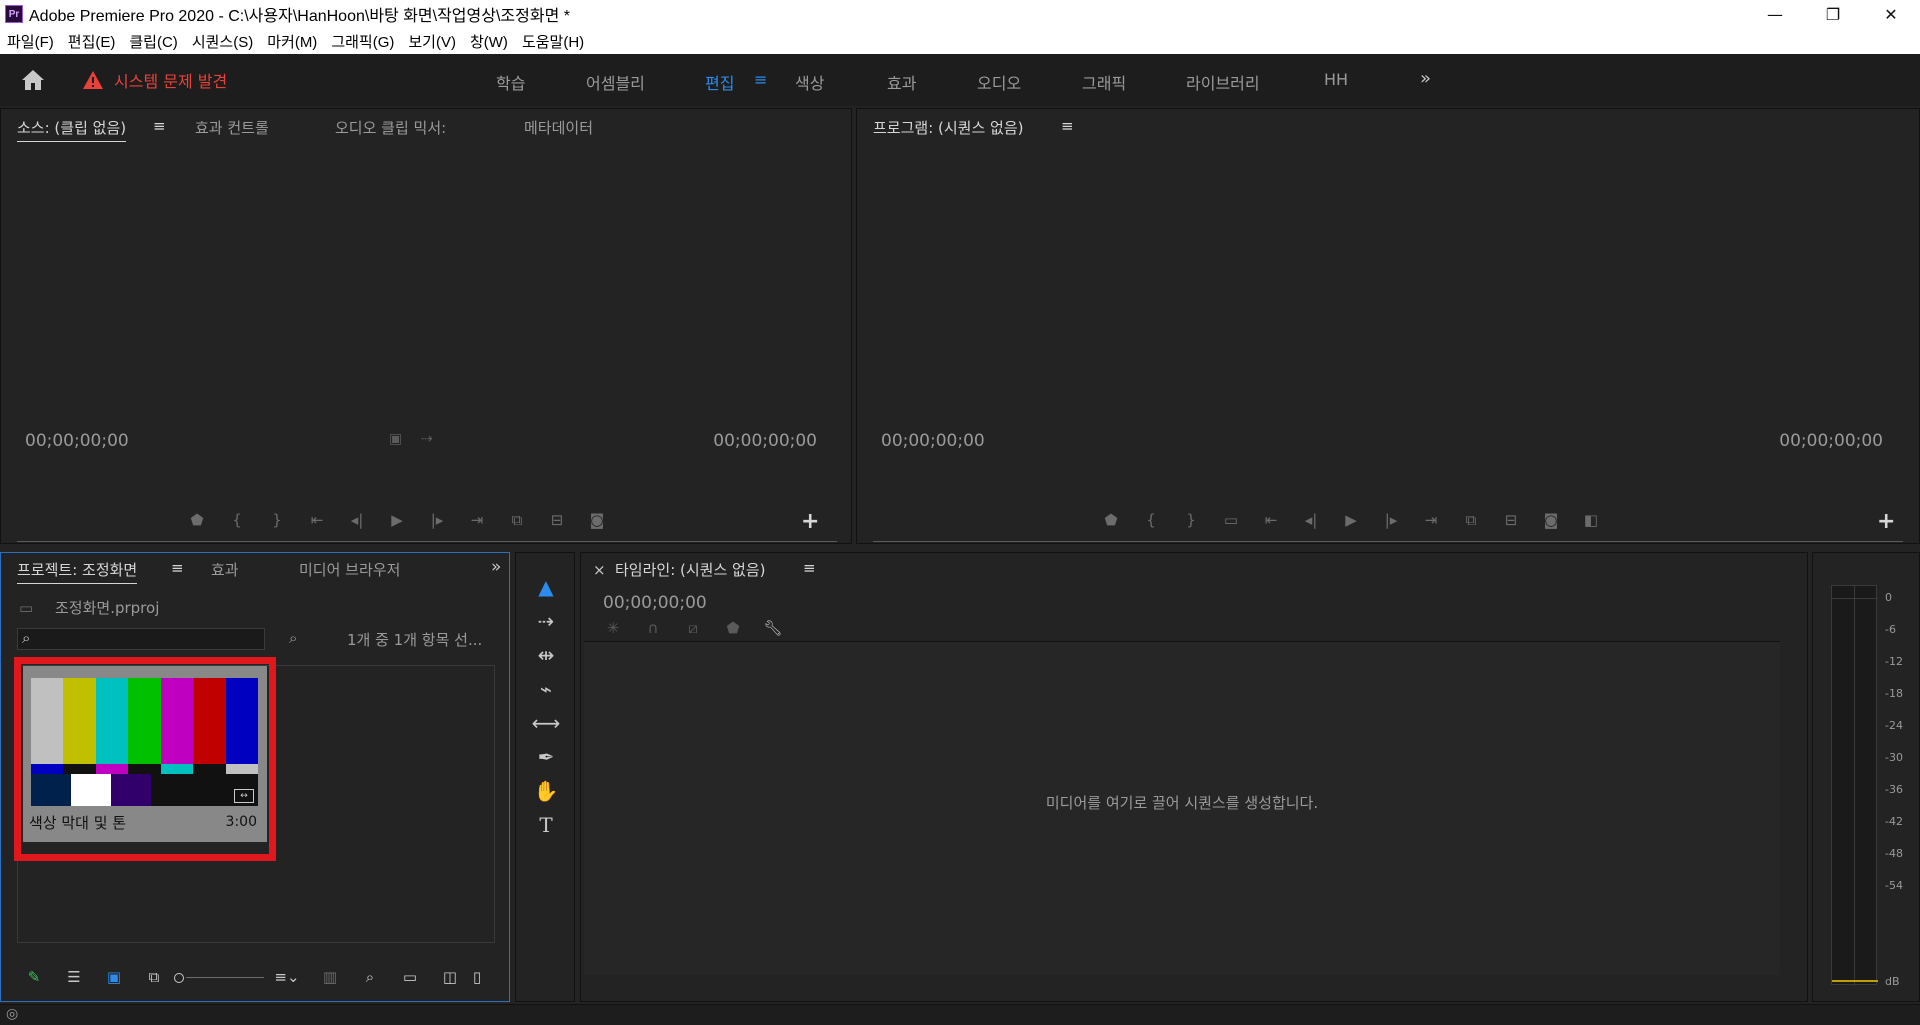 The image size is (1920, 1025). I want to click on workspace-tab-effects: 효과, so click(901, 82).